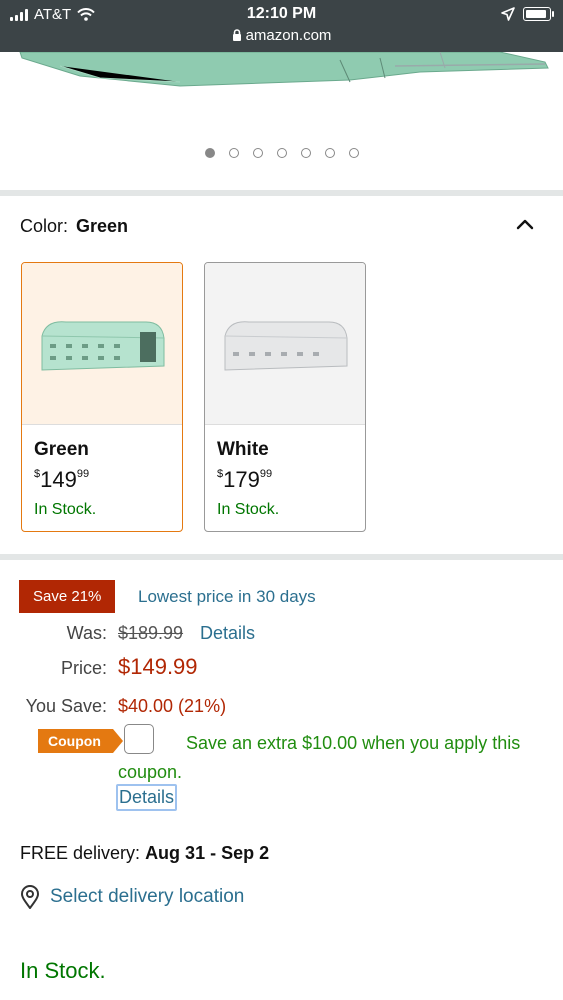 Image resolution: width=563 pixels, height=1000 pixels. I want to click on delivery-info: FREE delivery: Aug 31 - Sep 2, so click(144, 853).